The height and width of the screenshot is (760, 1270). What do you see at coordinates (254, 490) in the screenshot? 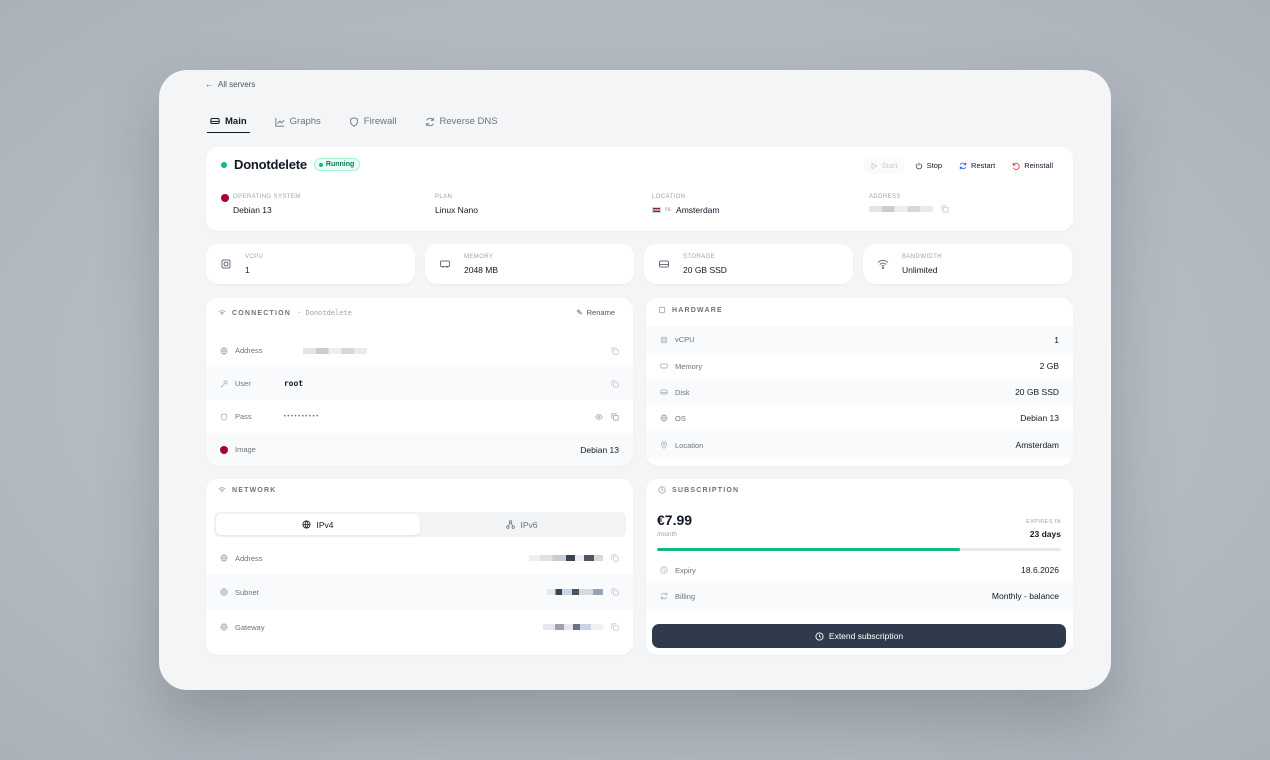
I see `network-title: NETWORK` at bounding box center [254, 490].